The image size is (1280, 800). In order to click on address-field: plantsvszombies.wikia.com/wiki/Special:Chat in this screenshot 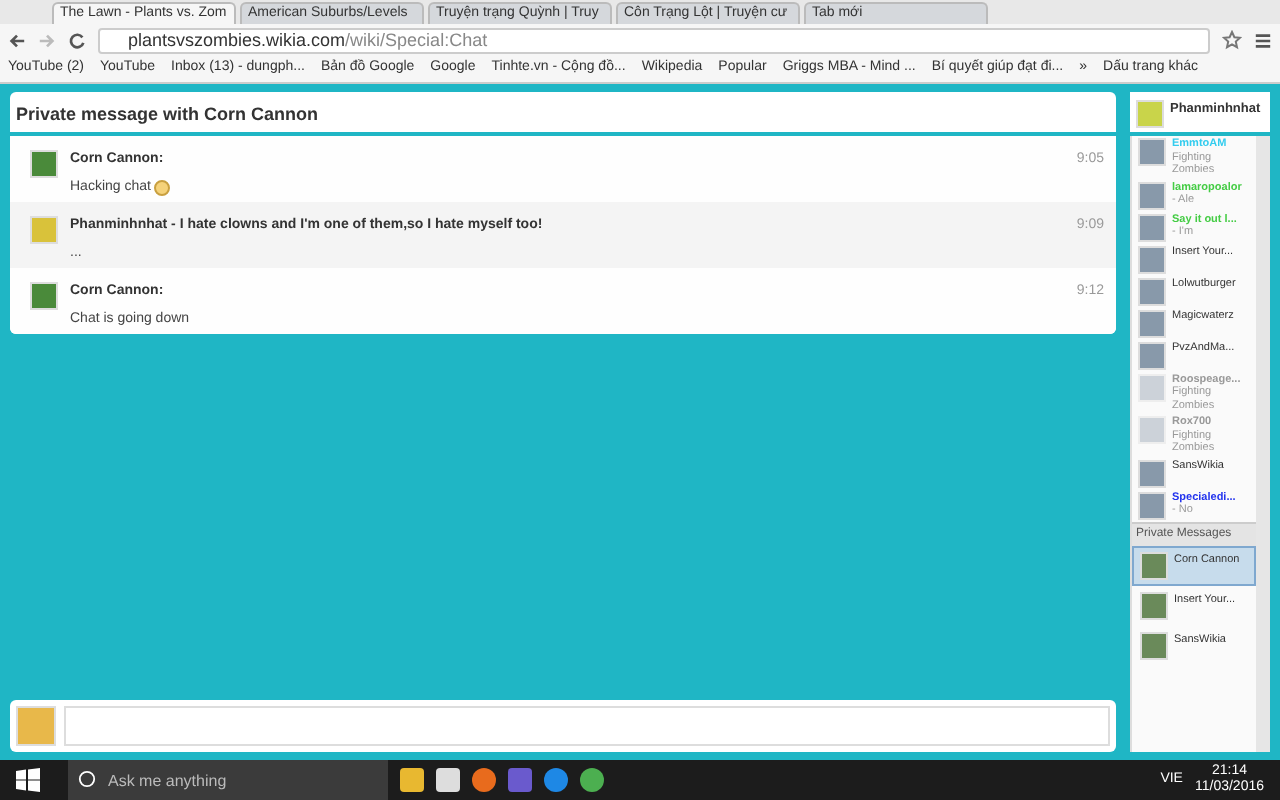, I will do `click(654, 40)`.